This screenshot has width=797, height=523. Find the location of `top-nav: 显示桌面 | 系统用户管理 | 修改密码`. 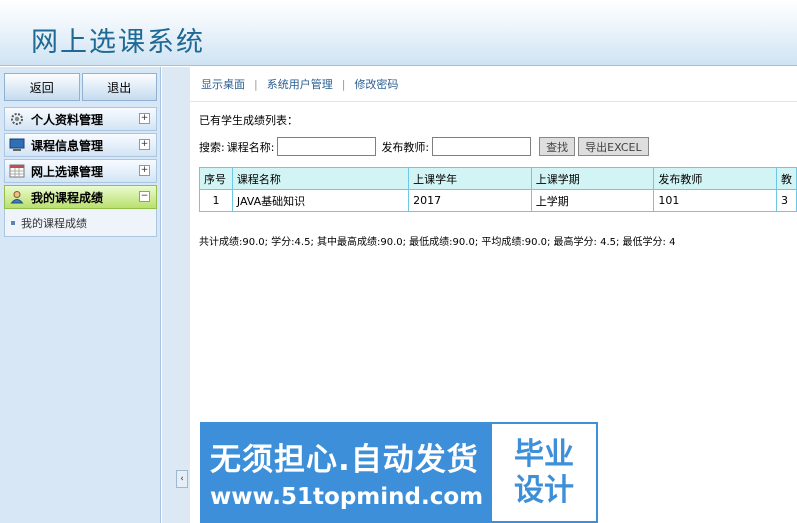

top-nav: 显示桌面 | 系统用户管理 | 修改密码 is located at coordinates (493, 84).